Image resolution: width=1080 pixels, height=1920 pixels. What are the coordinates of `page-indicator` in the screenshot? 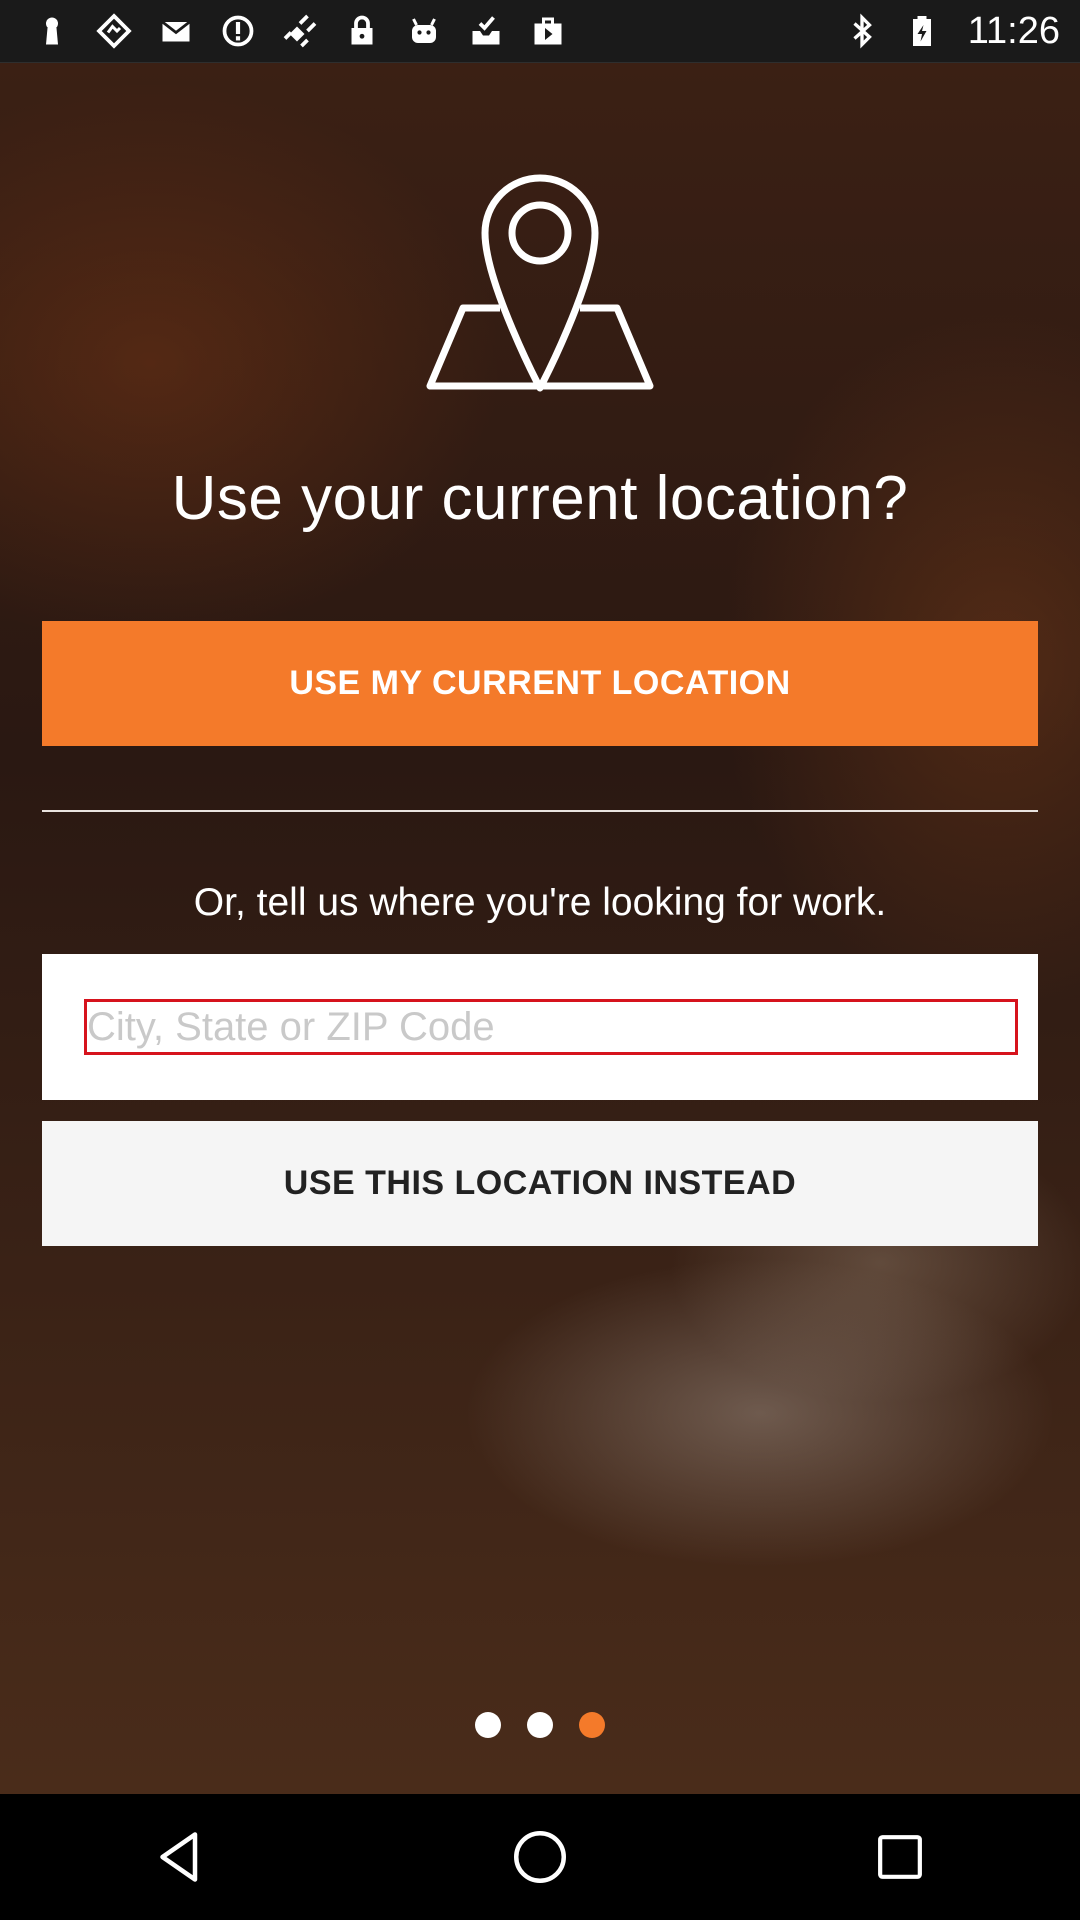 It's located at (540, 1725).